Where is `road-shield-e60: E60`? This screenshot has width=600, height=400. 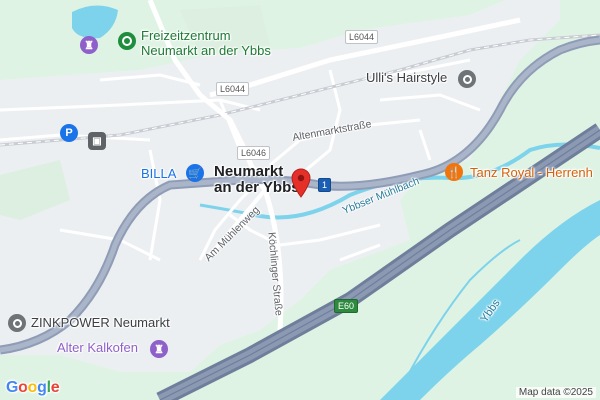 road-shield-e60: E60 is located at coordinates (346, 306).